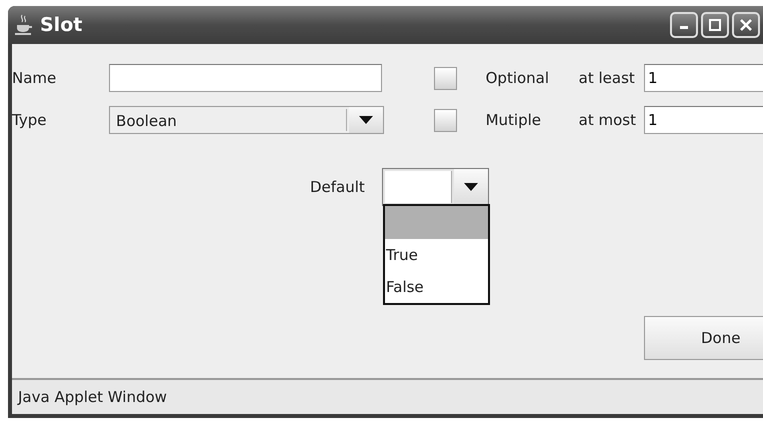 The width and height of the screenshot is (763, 426). I want to click on close-icon, so click(746, 25).